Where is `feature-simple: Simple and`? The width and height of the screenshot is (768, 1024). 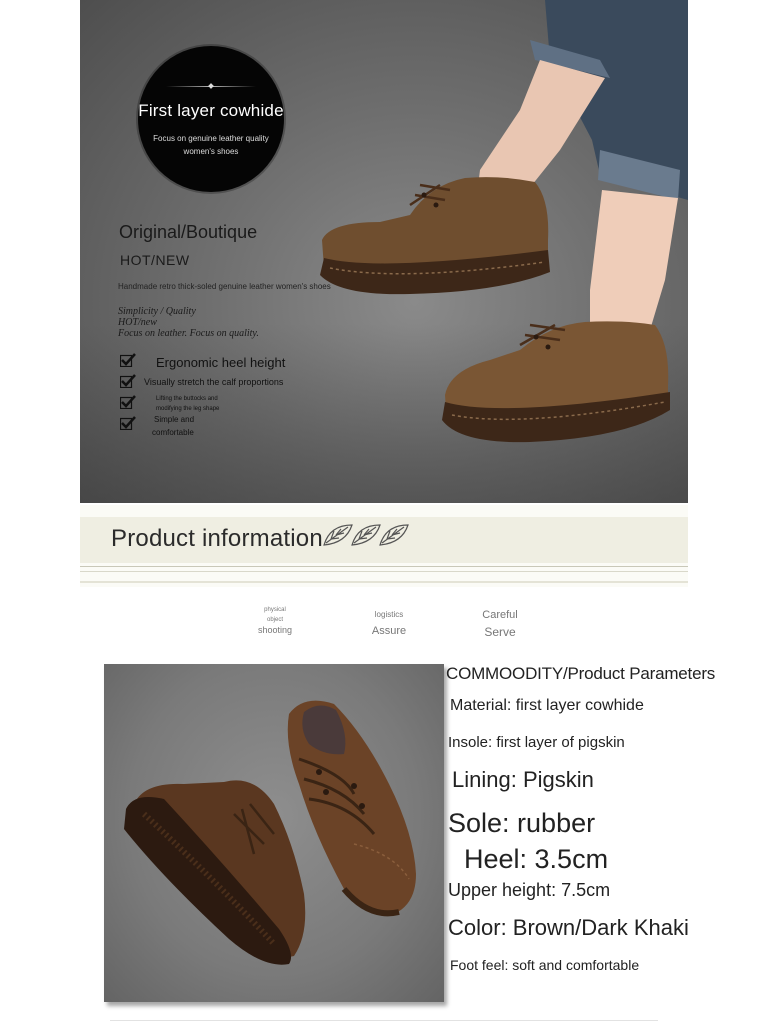 feature-simple: Simple and is located at coordinates (174, 419).